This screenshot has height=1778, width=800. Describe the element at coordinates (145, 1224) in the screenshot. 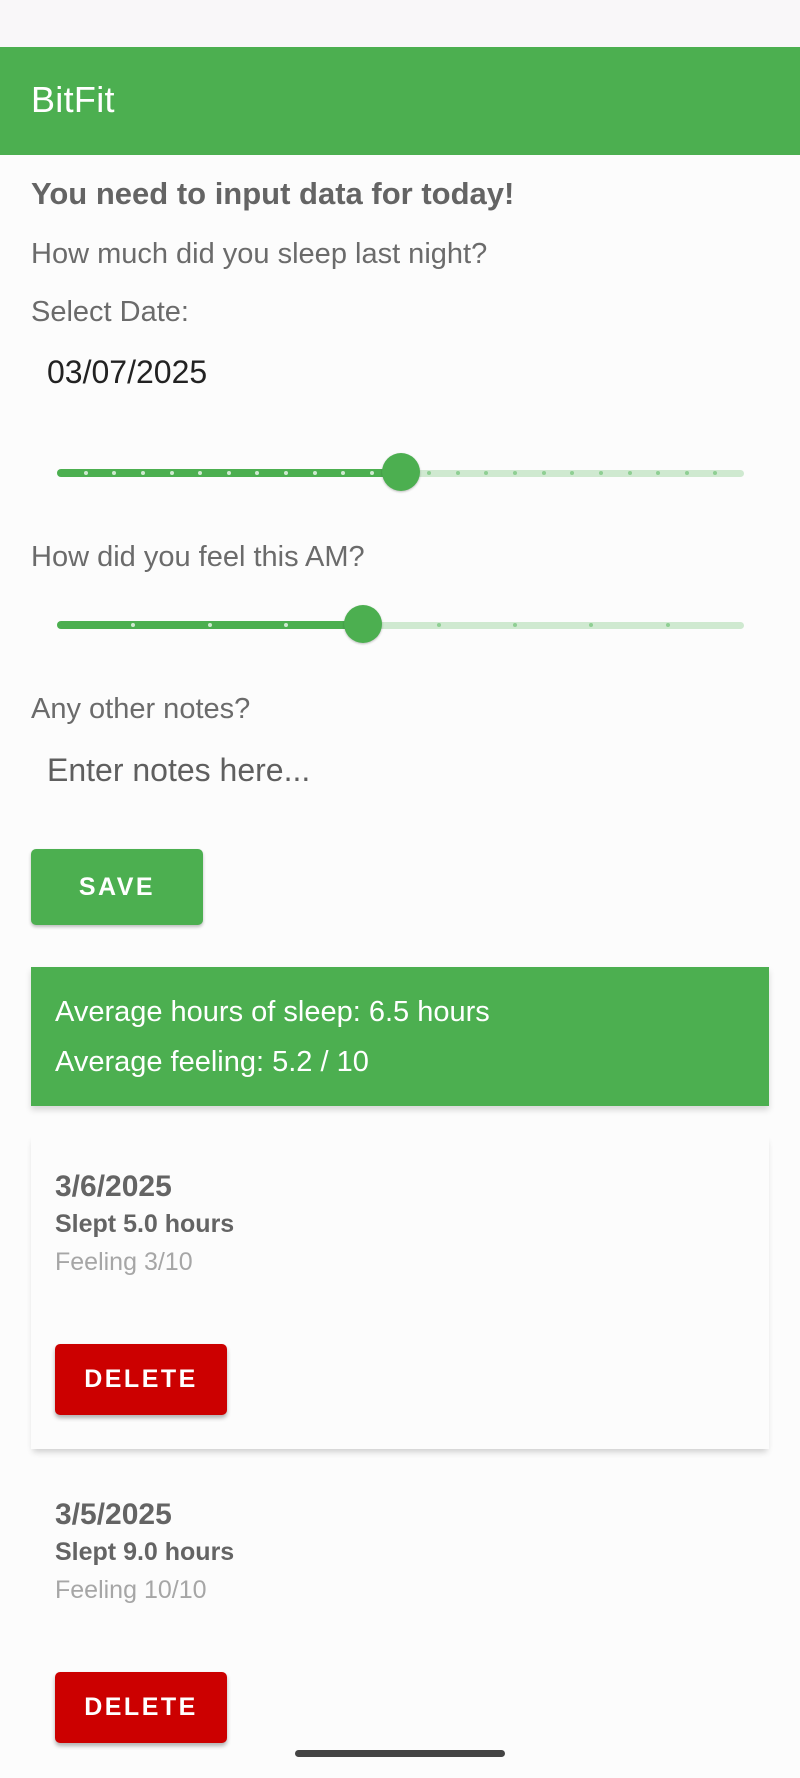

I see `entry-sleep-hours: Slept 5.0 hours` at that location.